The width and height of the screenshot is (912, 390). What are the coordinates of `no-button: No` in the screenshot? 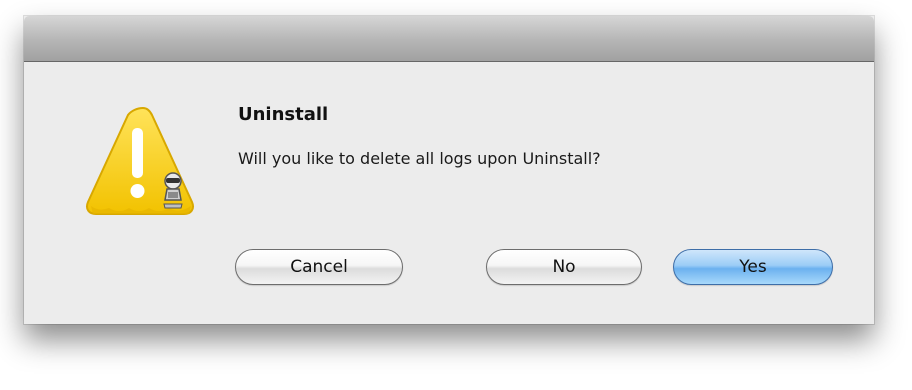 It's located at (564, 267).